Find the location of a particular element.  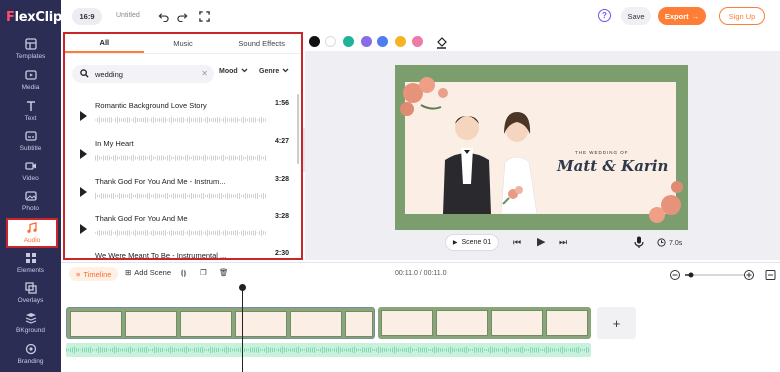

player-controls: ▶ Scene 01 ⏮ ▶ ⏭ is located at coordinates (525, 243).